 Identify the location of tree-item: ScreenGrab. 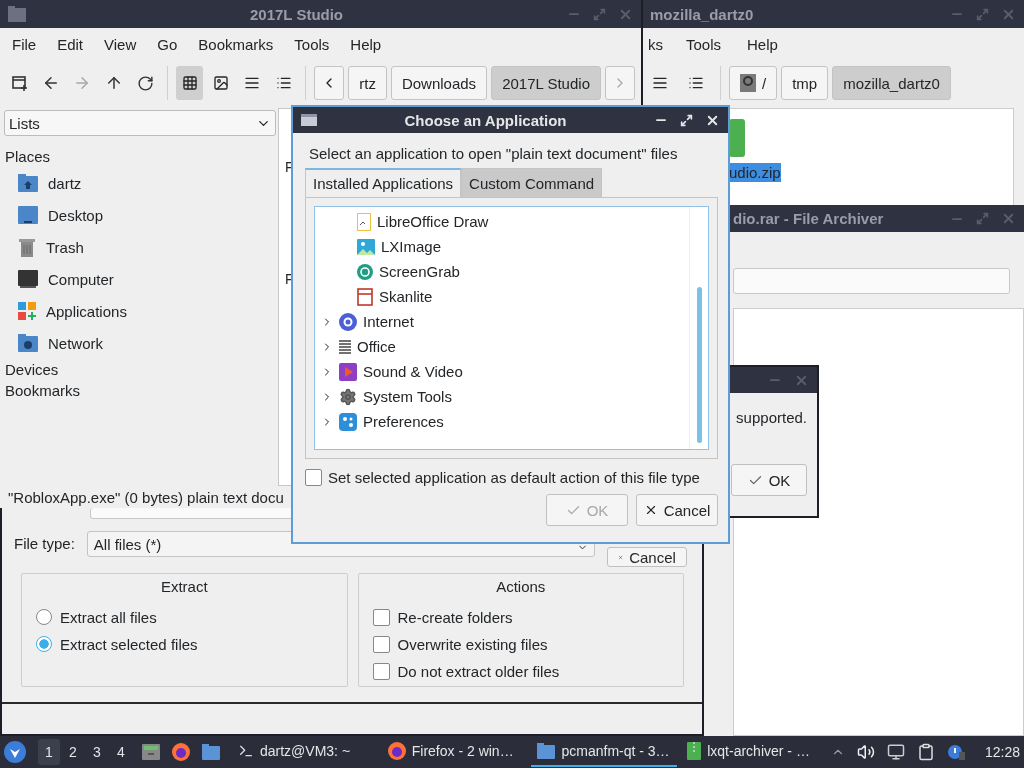
(502, 271).